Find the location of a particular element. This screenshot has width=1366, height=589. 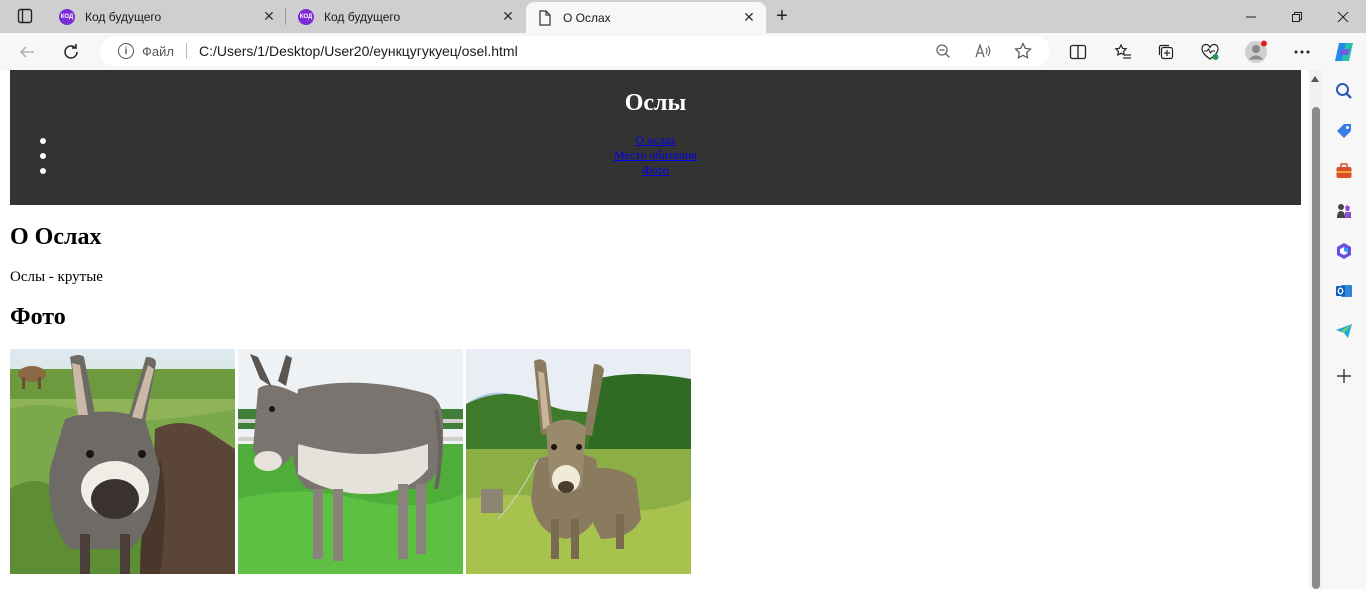

refresh-button is located at coordinates (71, 52).